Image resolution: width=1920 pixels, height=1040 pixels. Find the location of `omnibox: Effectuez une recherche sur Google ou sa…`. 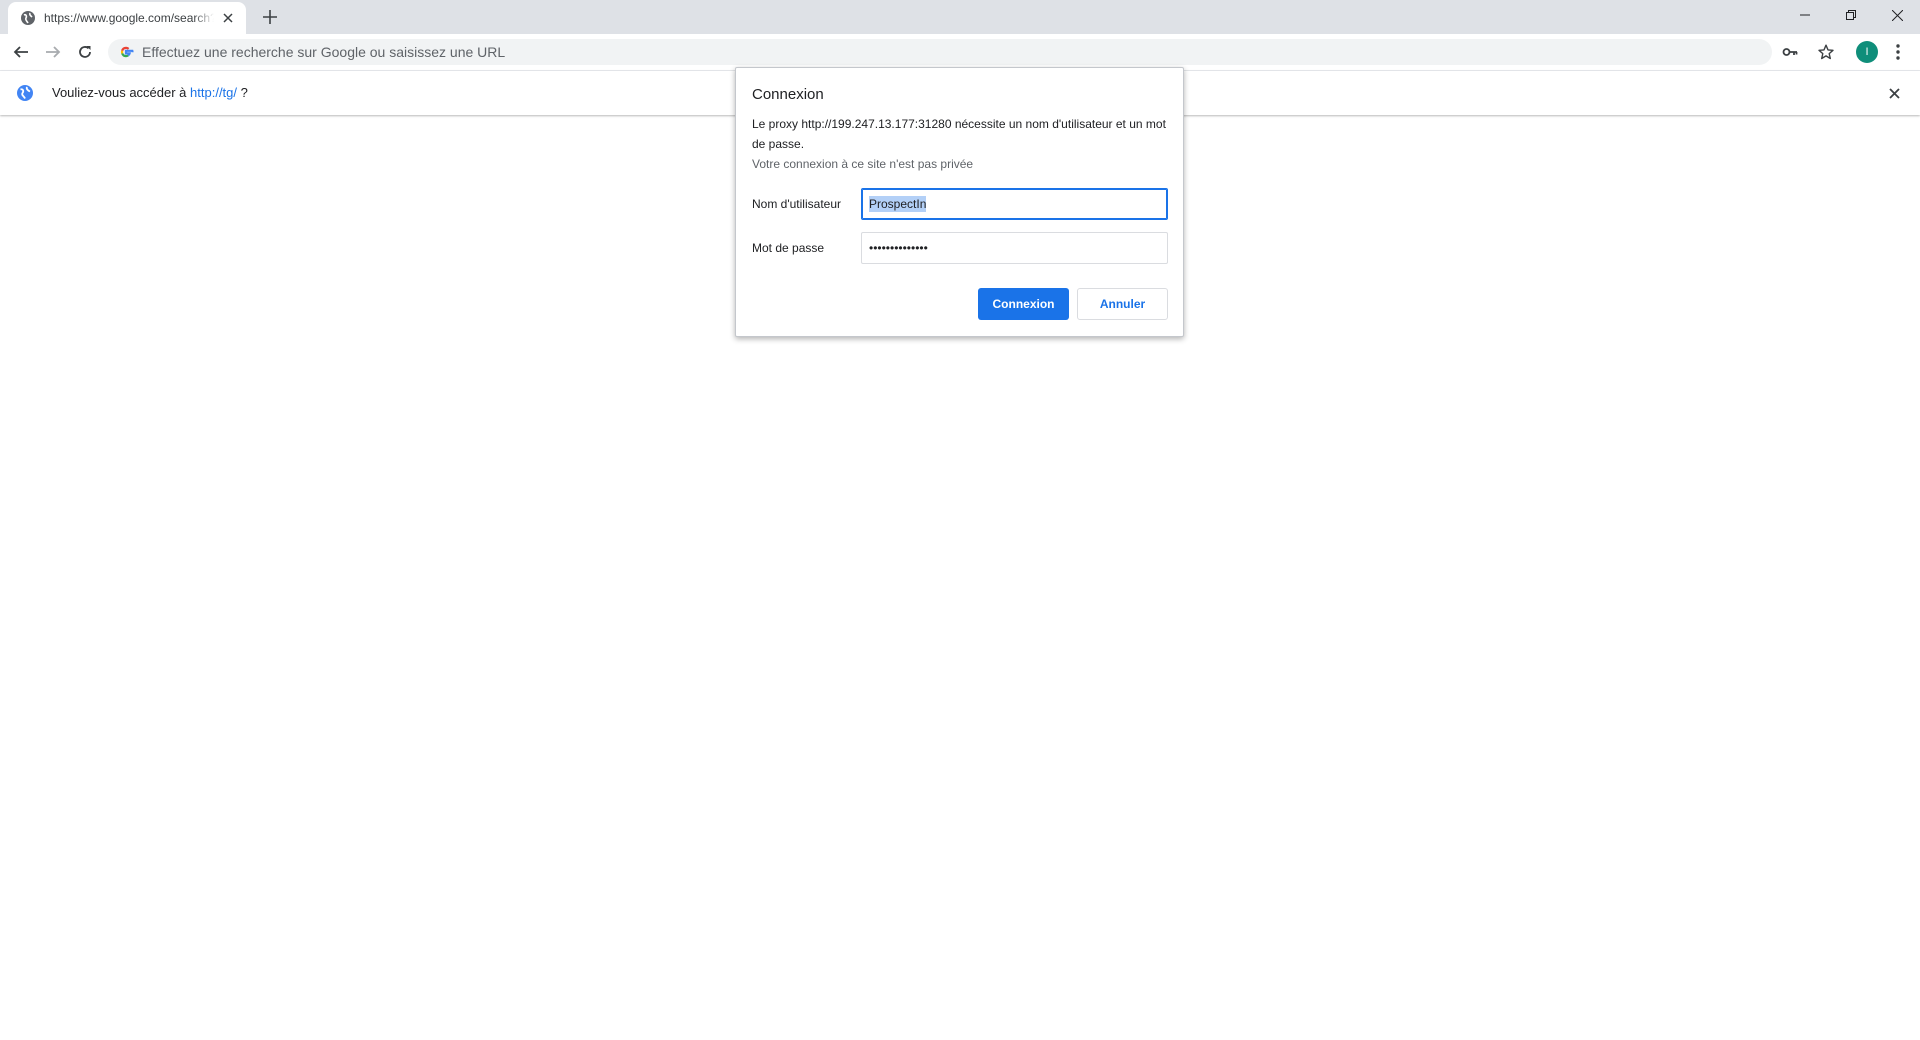

omnibox: Effectuez une recherche sur Google ou sa… is located at coordinates (953, 52).